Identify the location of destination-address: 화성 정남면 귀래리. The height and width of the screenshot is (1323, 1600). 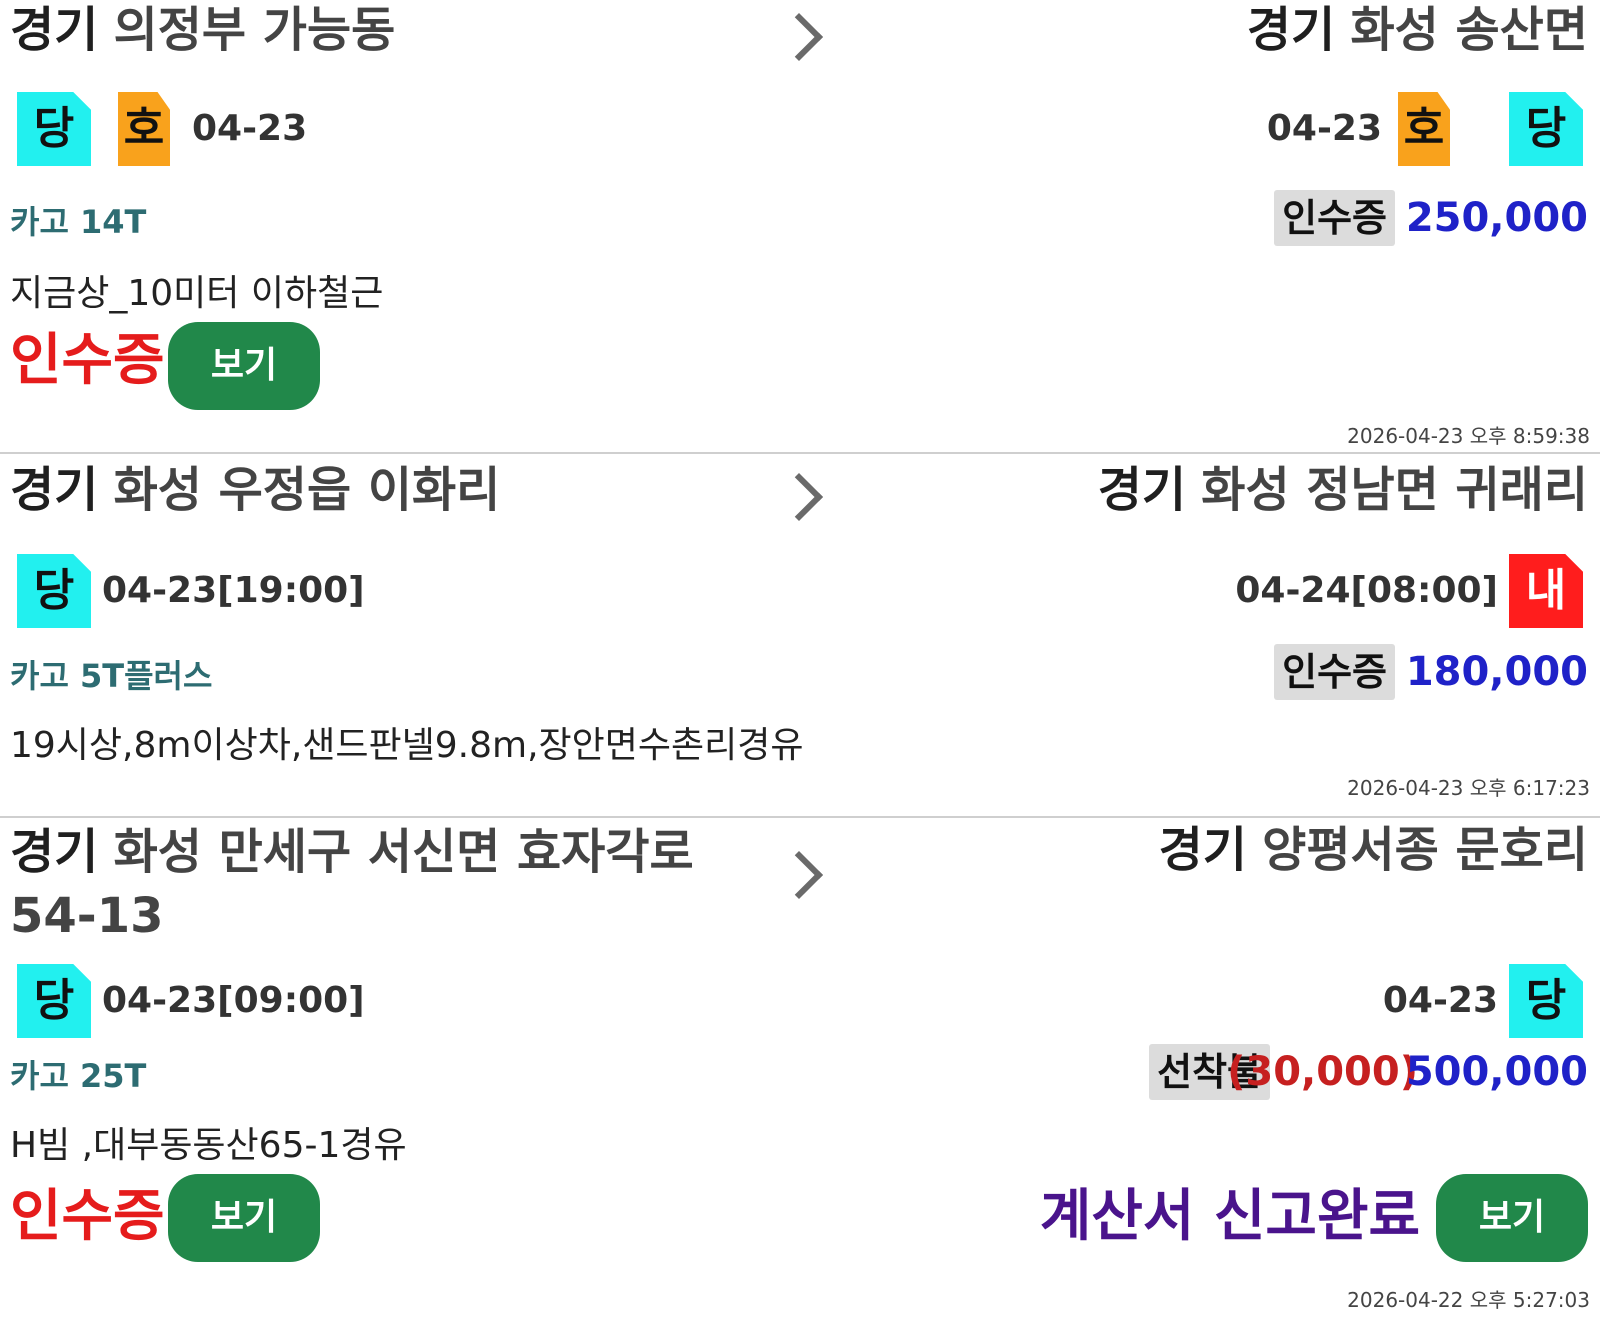
(1394, 490).